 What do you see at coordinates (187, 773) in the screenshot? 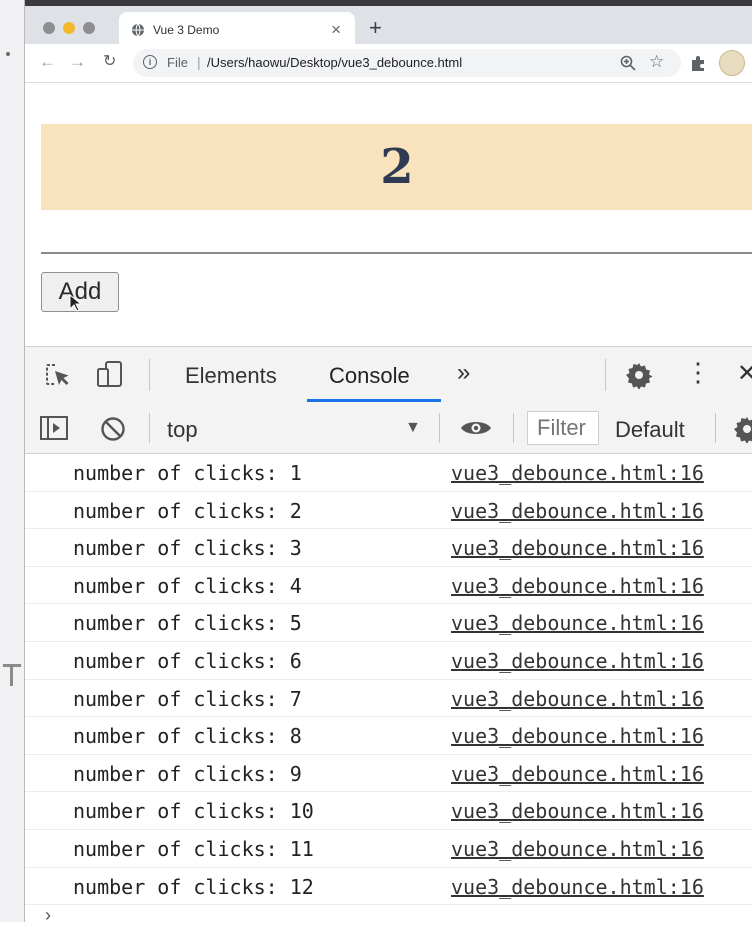
I see `console-message: number of clicks: 9` at bounding box center [187, 773].